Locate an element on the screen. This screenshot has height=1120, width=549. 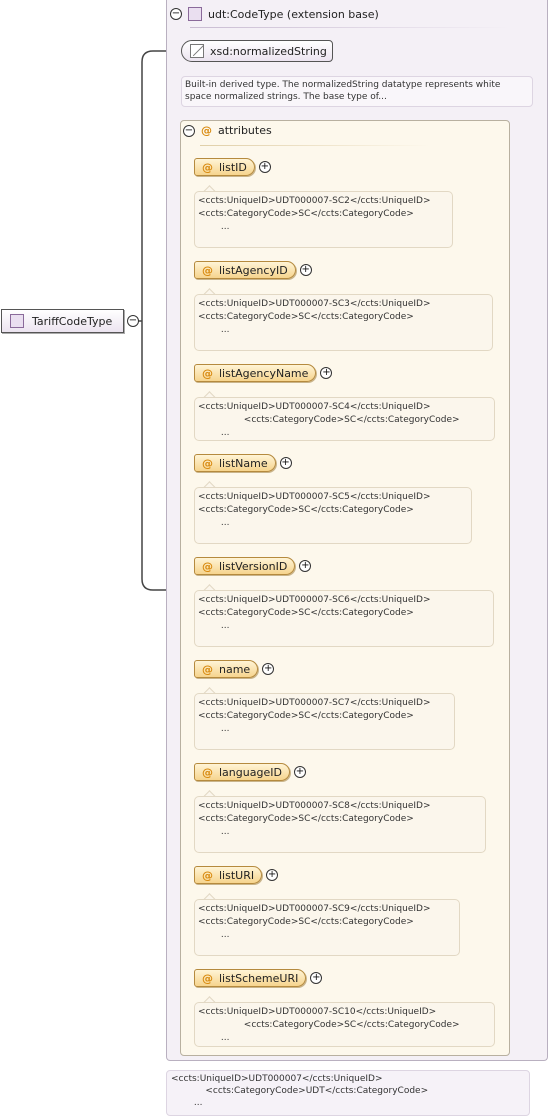
attribute-name: listName is located at coordinates (243, 463).